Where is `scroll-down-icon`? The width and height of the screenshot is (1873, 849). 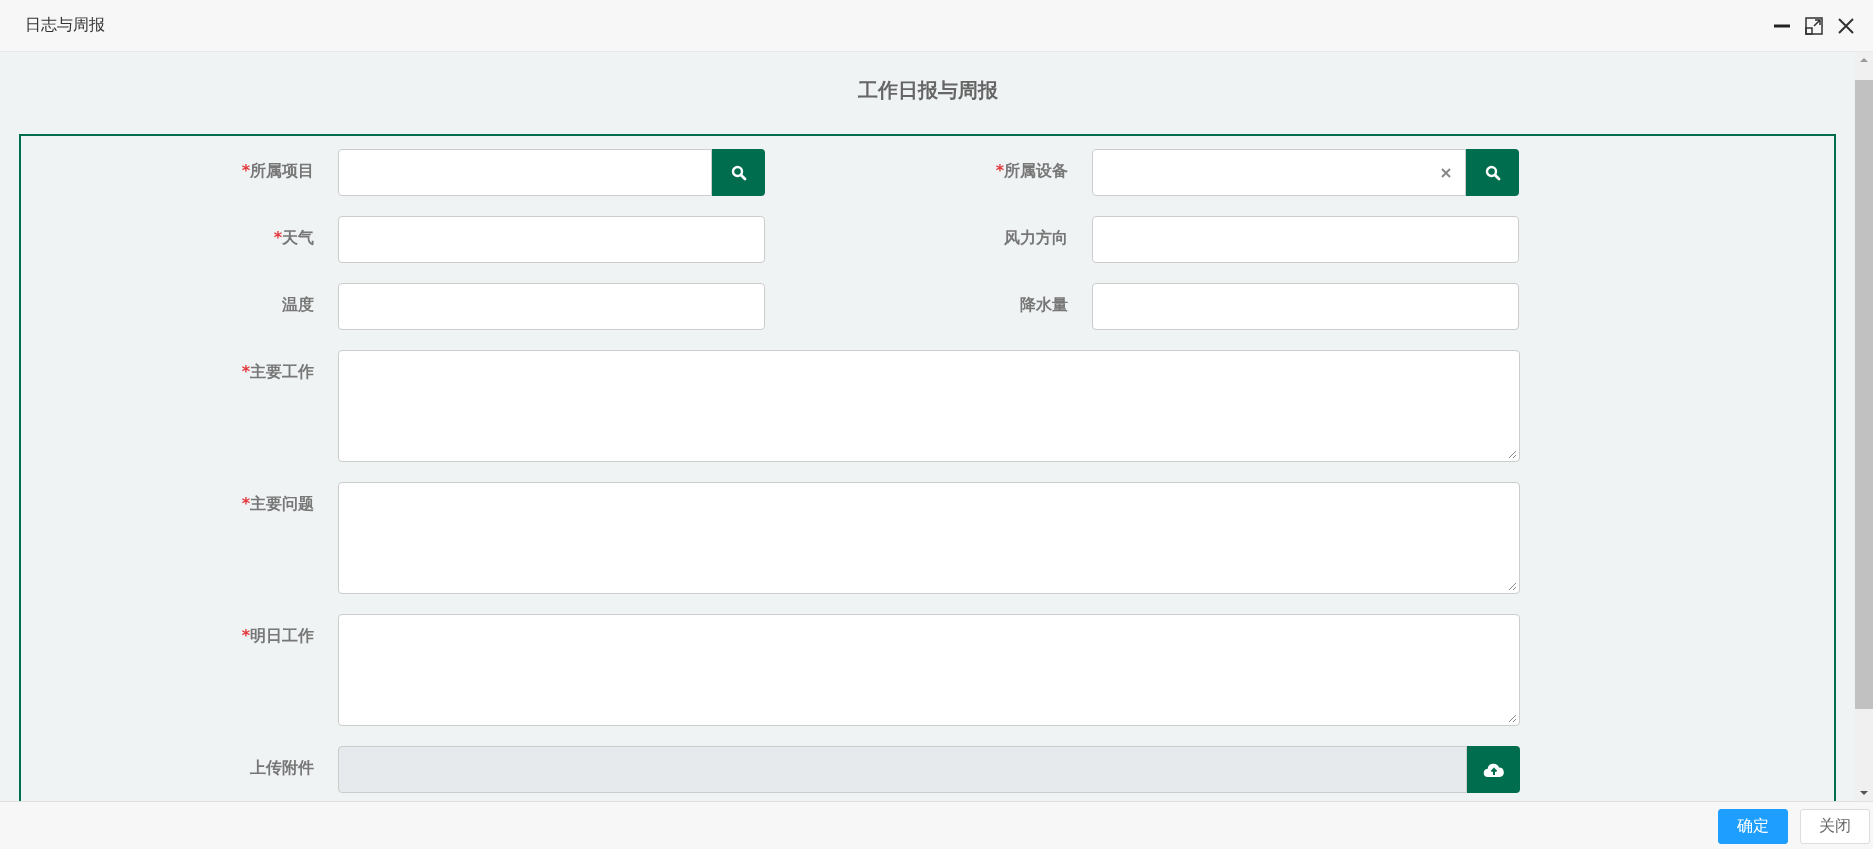
scroll-down-icon is located at coordinates (1864, 793).